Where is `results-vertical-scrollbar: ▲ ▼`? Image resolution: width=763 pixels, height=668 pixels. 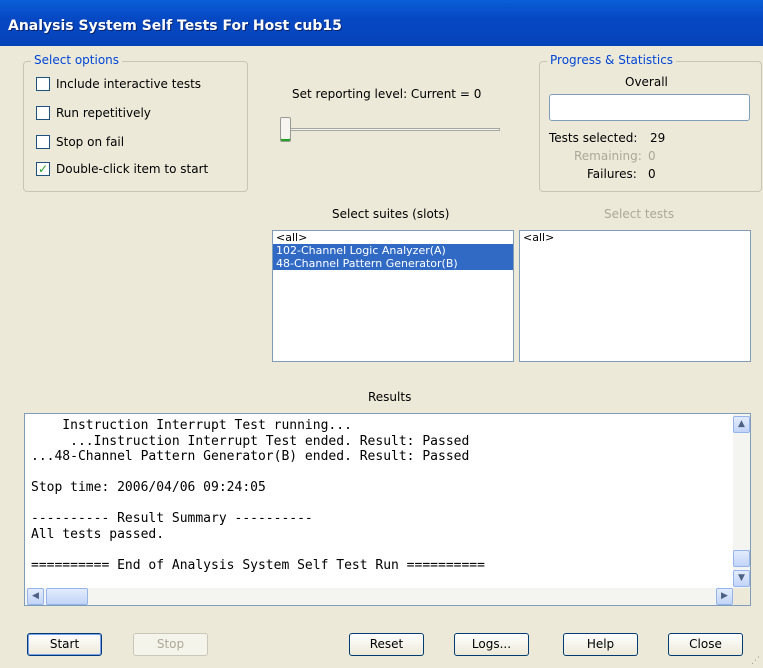 results-vertical-scrollbar: ▲ ▼ is located at coordinates (741, 501).